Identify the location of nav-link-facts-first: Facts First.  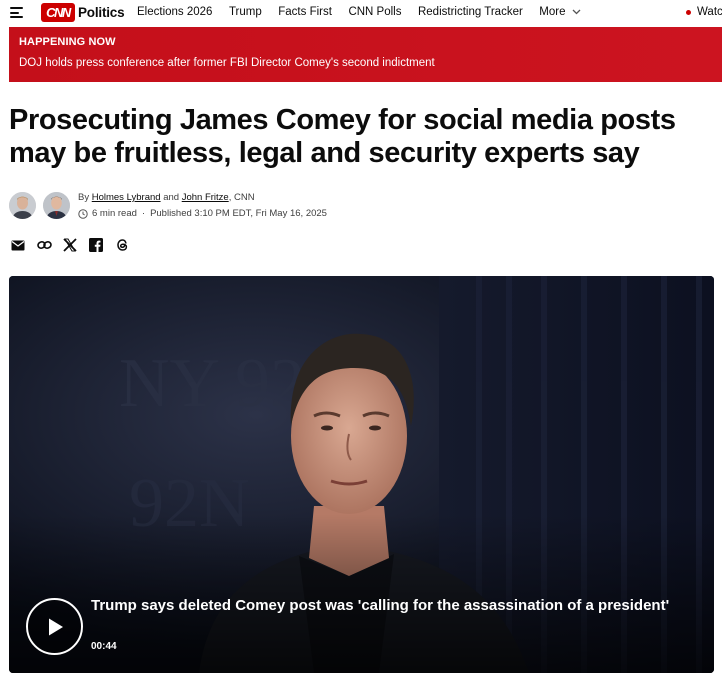
(305, 12).